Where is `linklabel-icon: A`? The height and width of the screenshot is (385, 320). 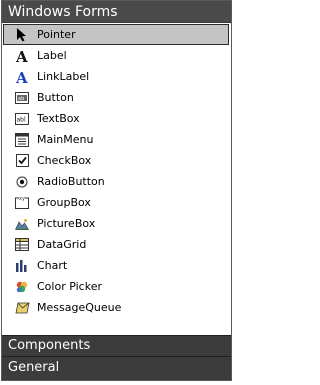
linklabel-icon: A is located at coordinates (22, 77).